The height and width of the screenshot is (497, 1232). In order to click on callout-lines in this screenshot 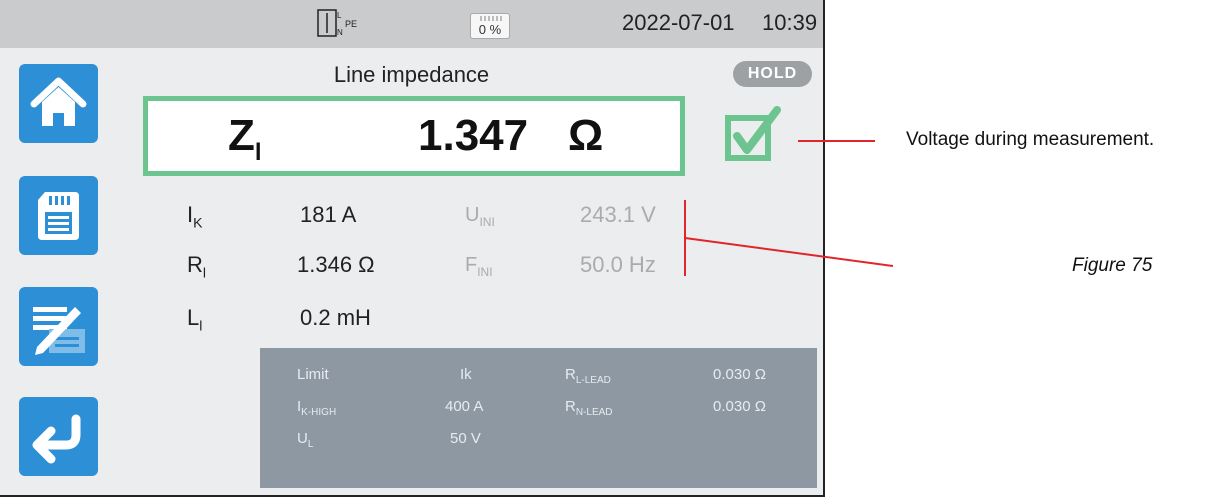, I will do `click(789, 208)`.